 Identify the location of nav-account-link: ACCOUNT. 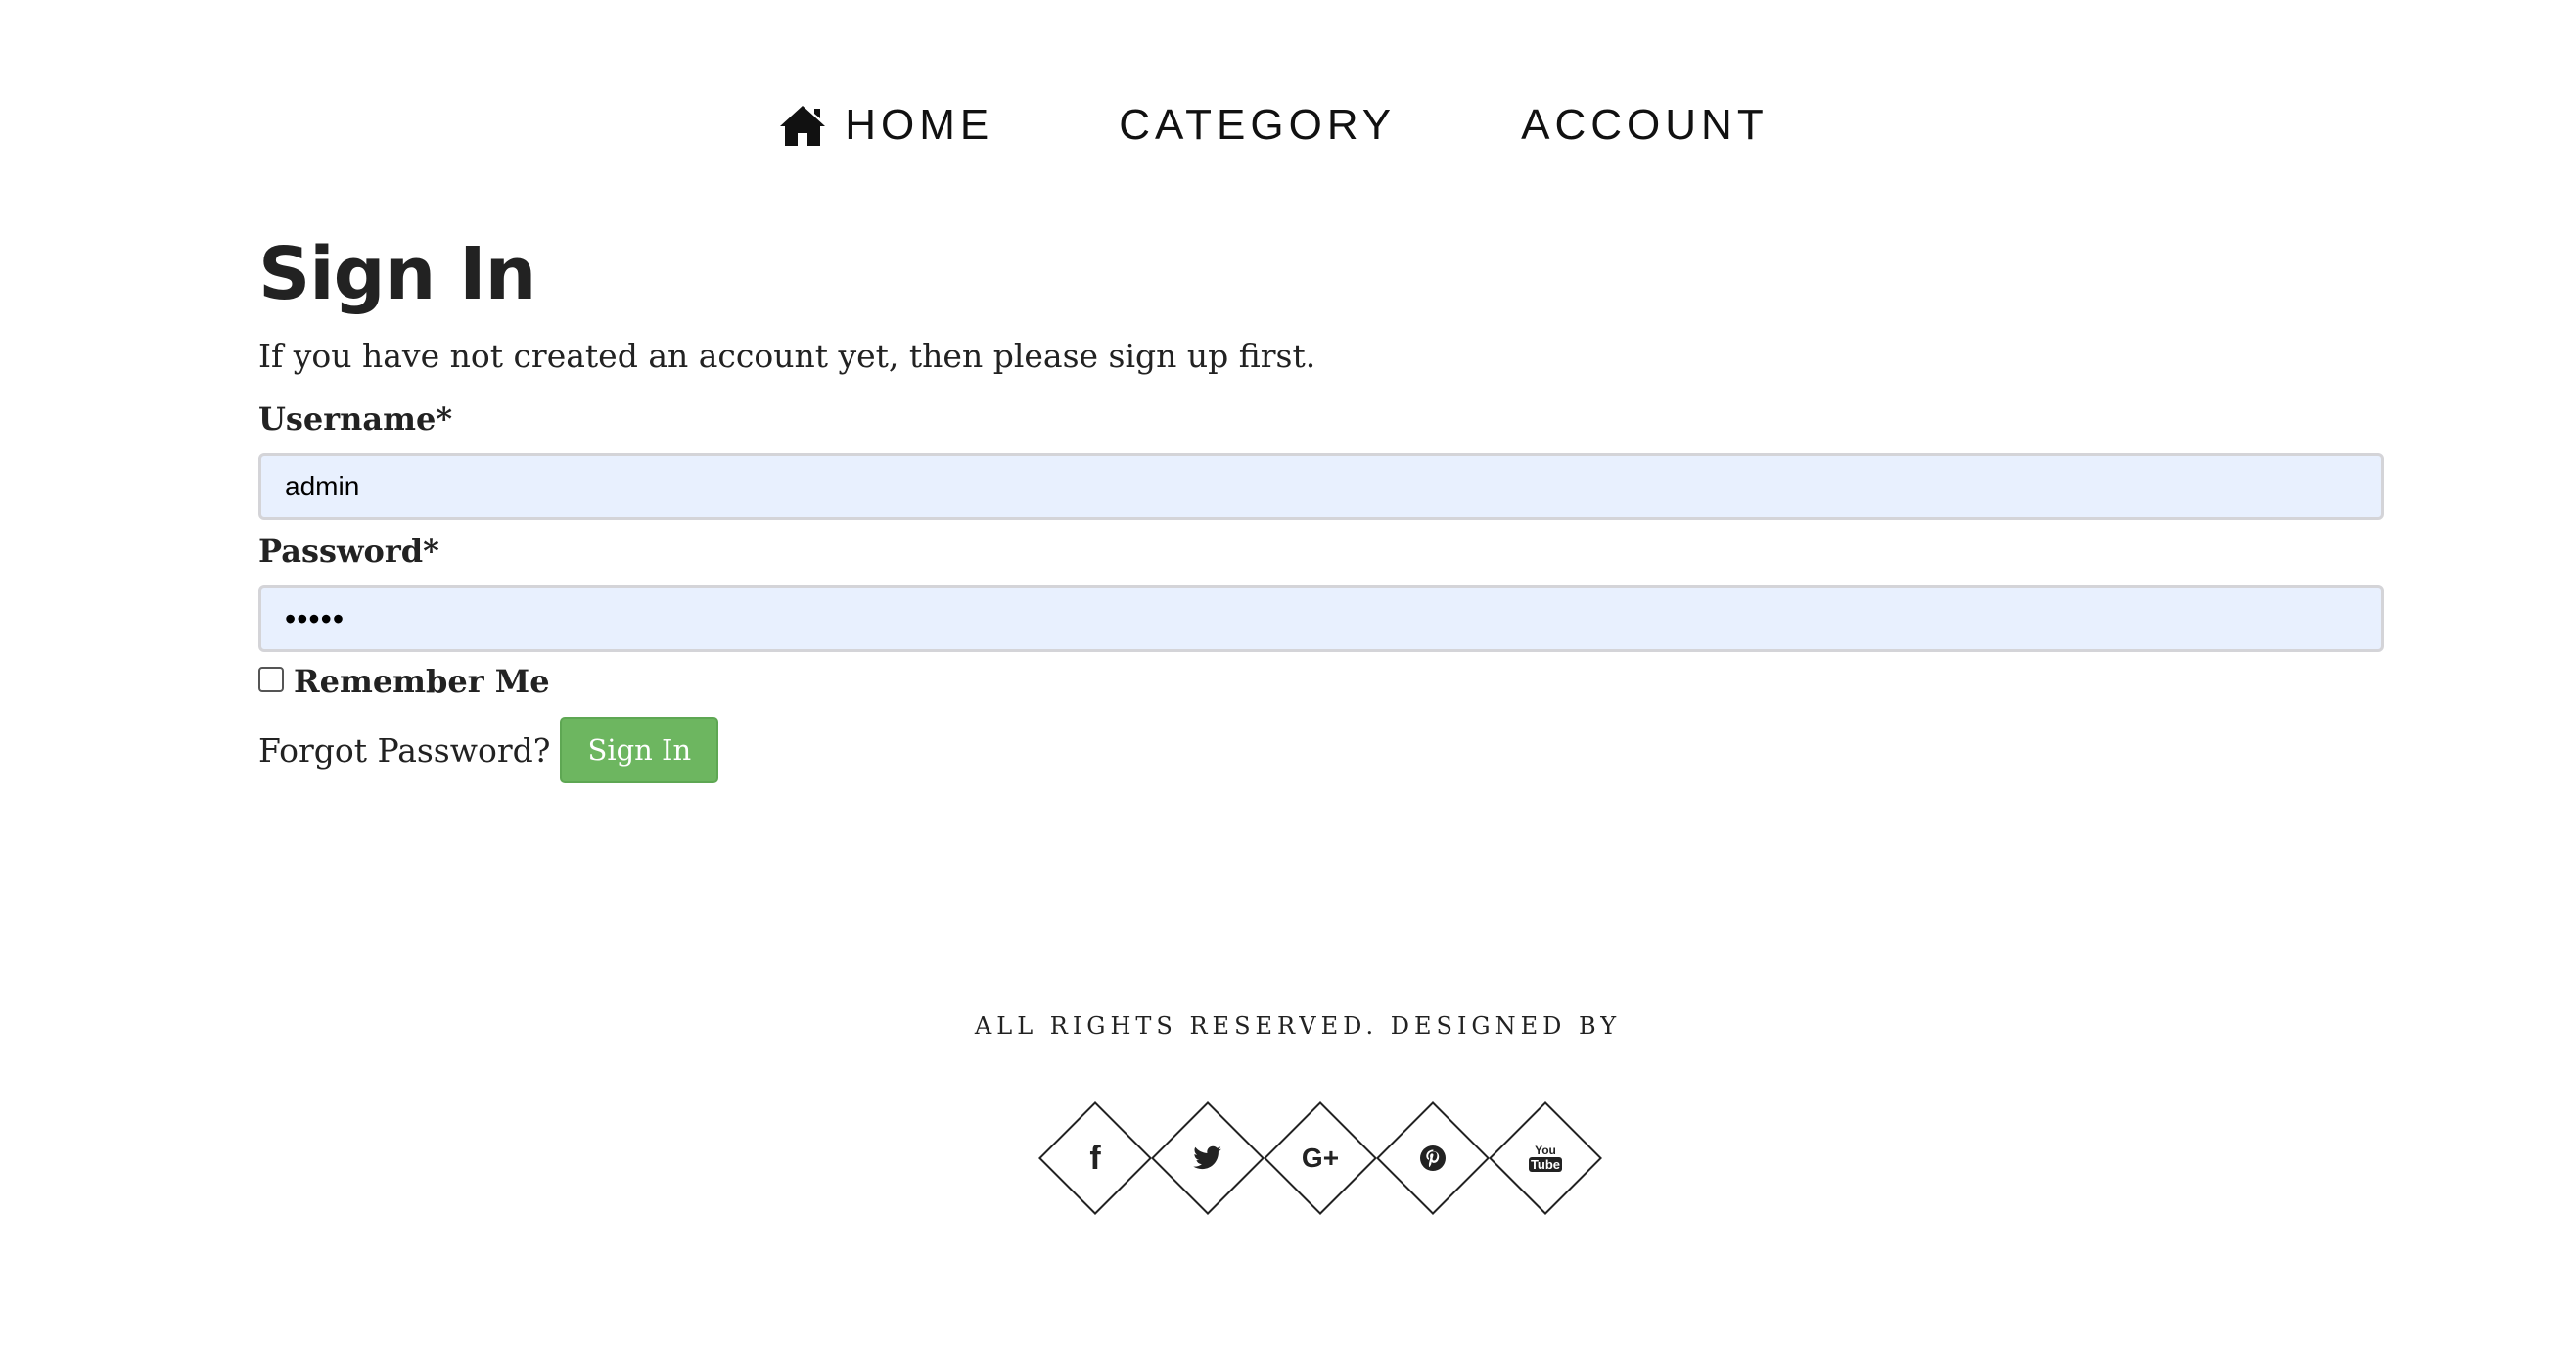
(1645, 125).